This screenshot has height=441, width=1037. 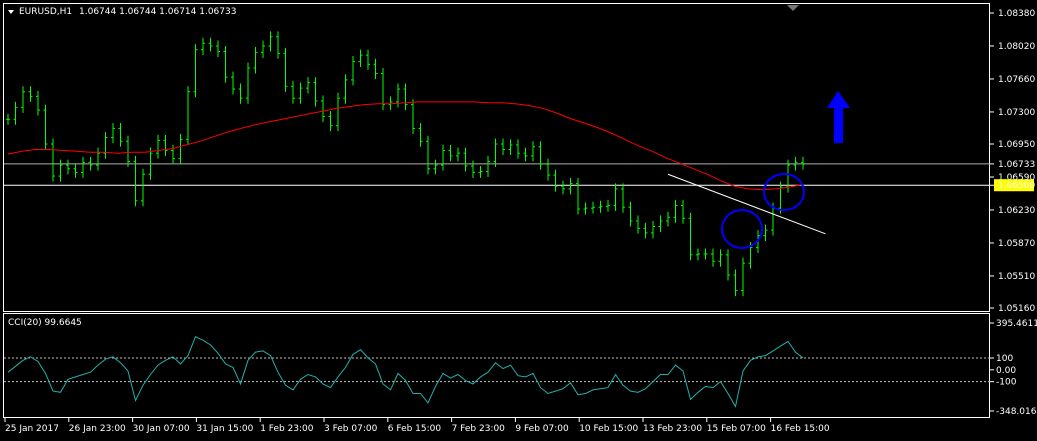 What do you see at coordinates (1016, 309) in the screenshot?
I see `price-tick-label: 1.05160` at bounding box center [1016, 309].